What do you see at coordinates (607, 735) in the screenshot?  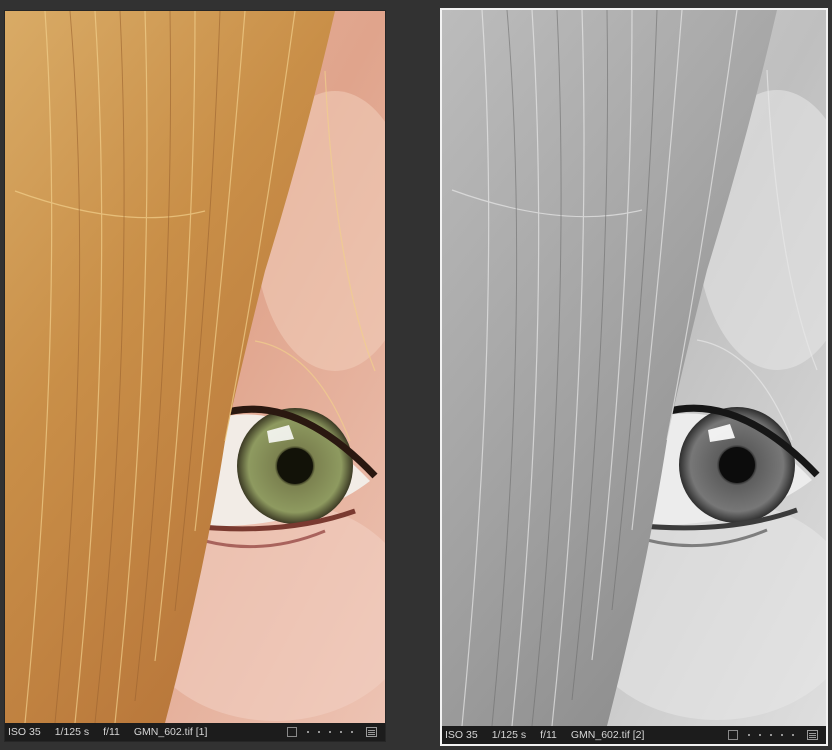 I see `filename: GMN_602.tif [2]` at bounding box center [607, 735].